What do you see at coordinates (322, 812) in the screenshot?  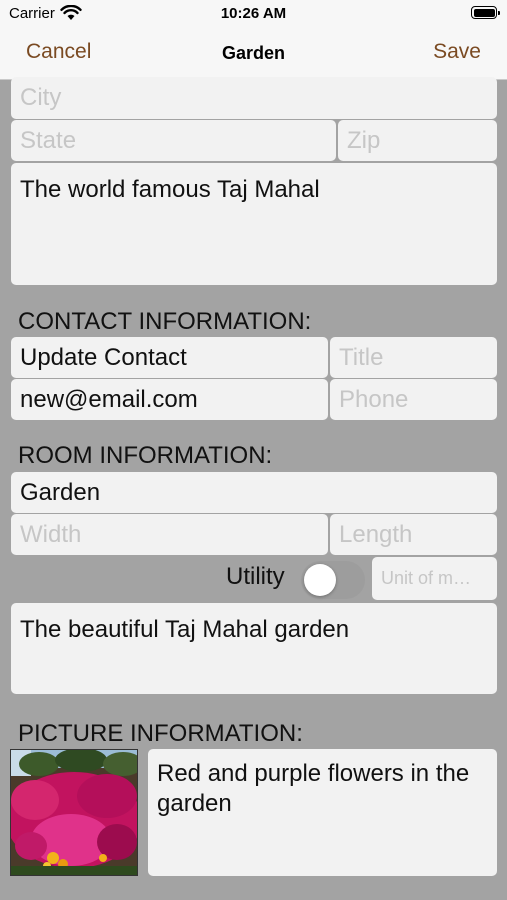 I see `picture-caption-field: Red and purple flowers in the garden` at bounding box center [322, 812].